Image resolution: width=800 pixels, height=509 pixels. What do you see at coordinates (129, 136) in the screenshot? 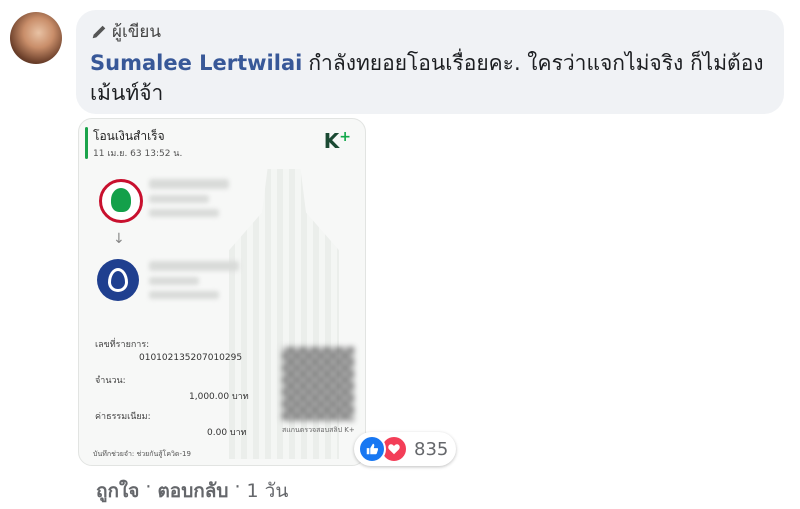
I see `slip-title: โอนเงินสำเร็จ` at bounding box center [129, 136].